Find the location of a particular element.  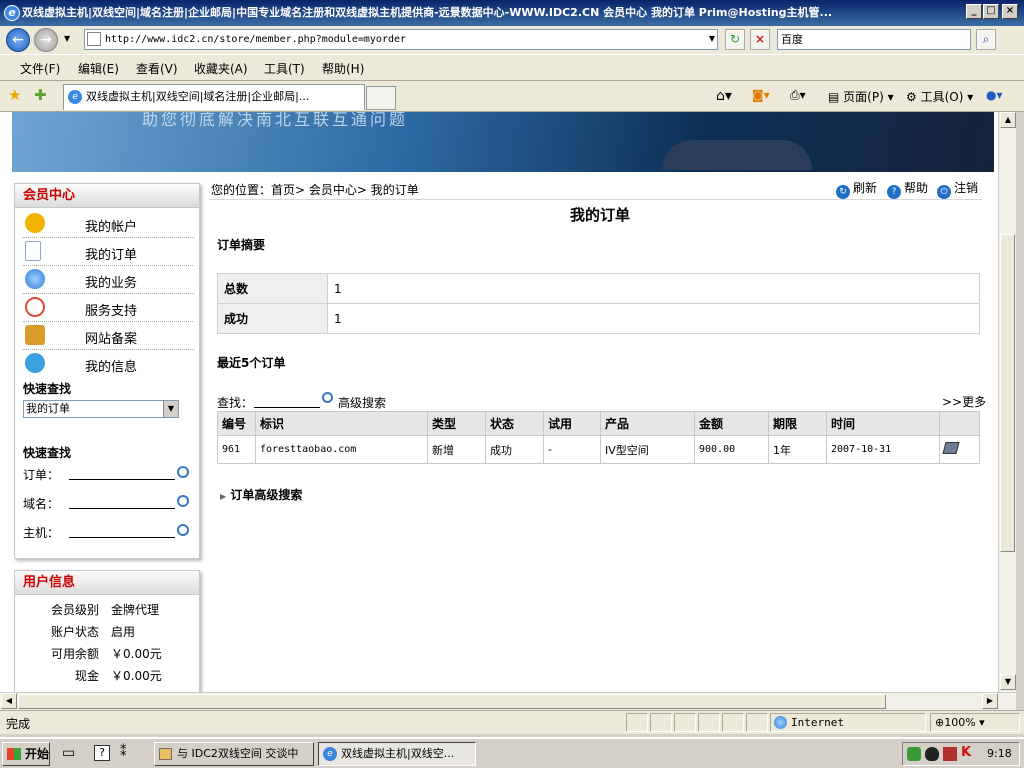

host-search-icon is located at coordinates (183, 530).